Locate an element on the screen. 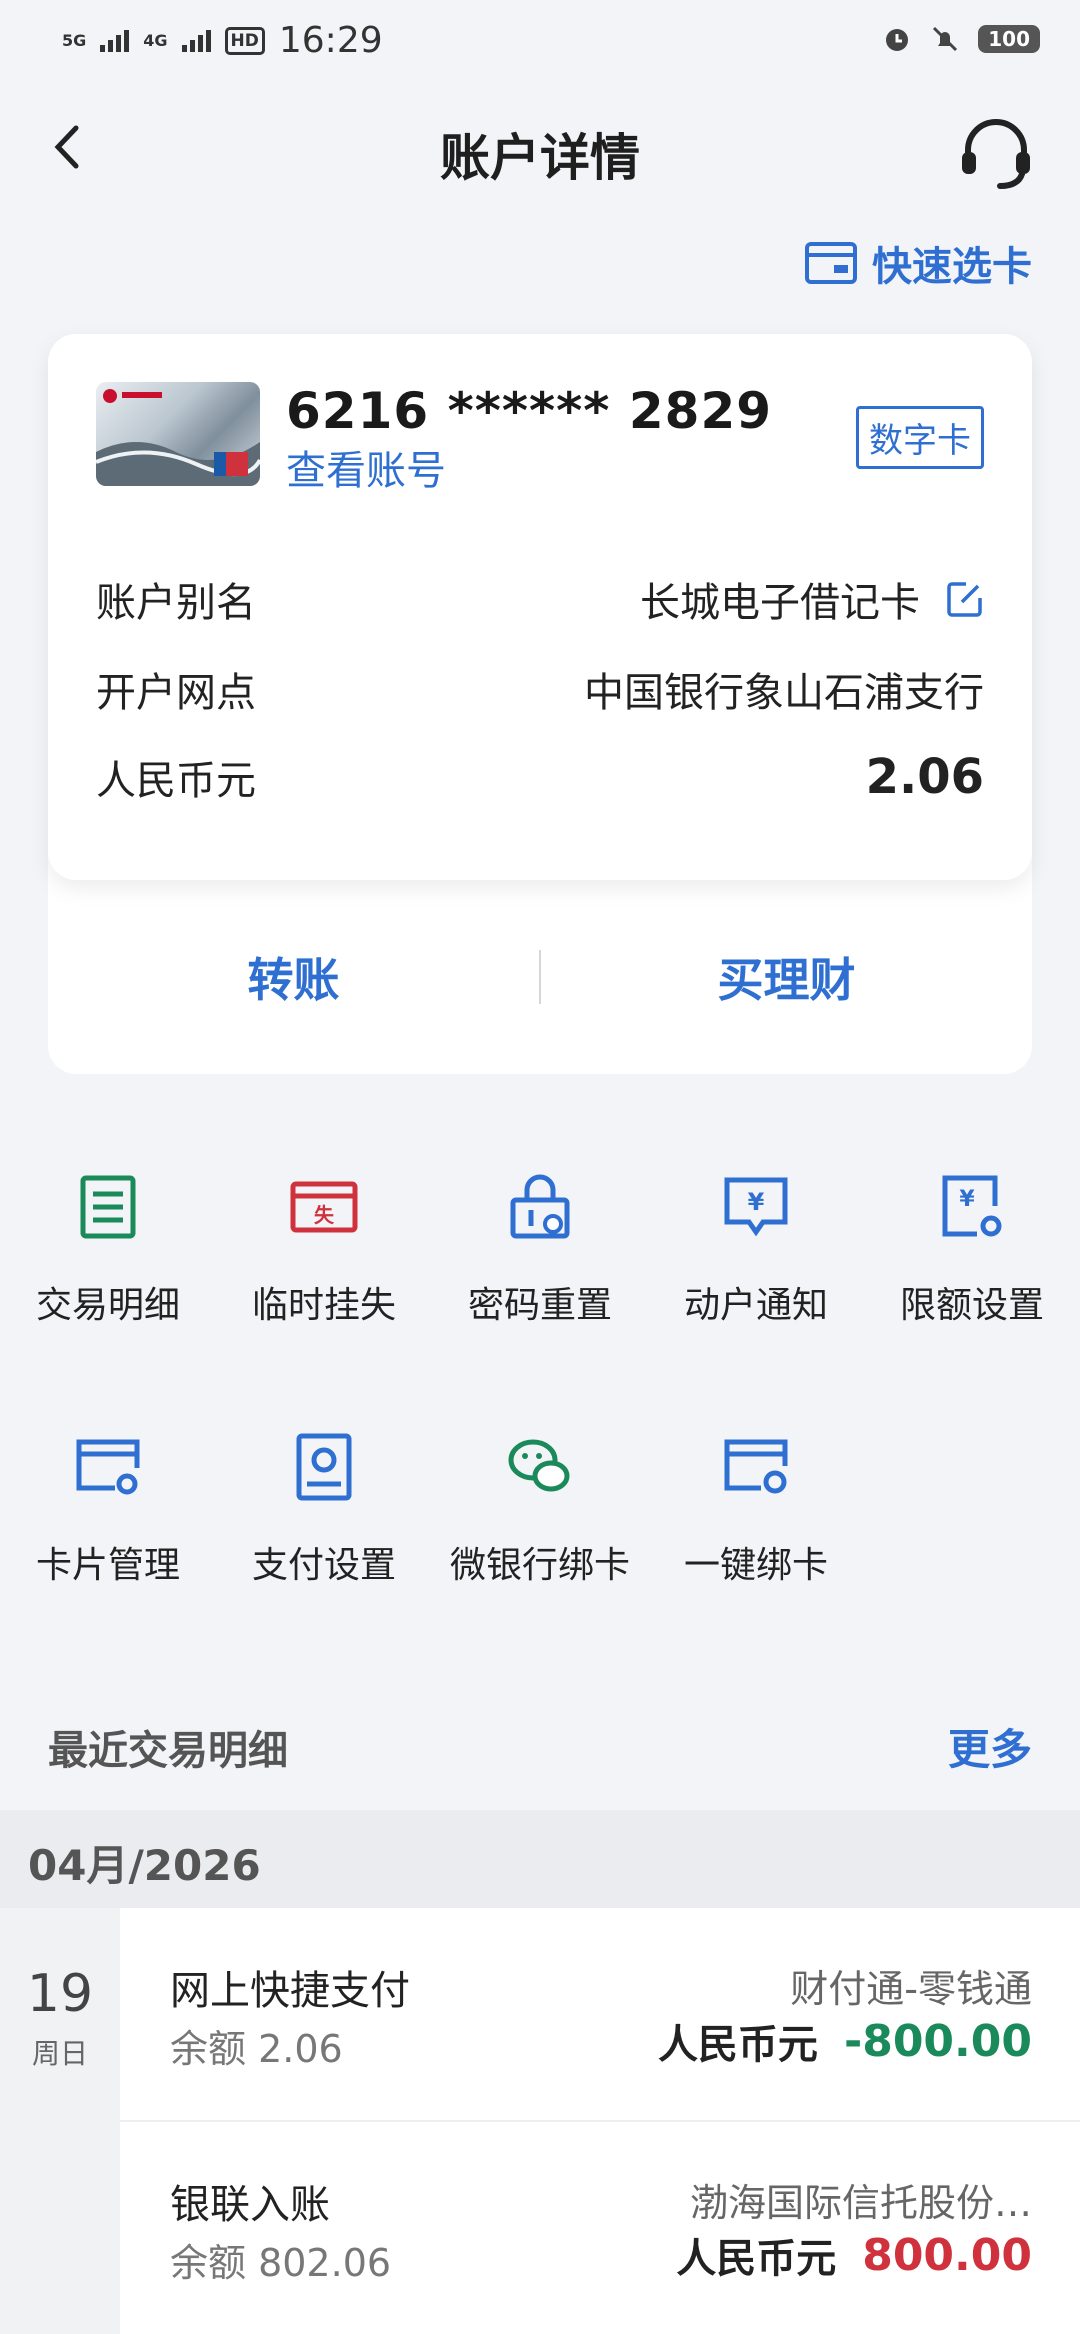  grid-label: 密码重置 is located at coordinates (539, 1305).